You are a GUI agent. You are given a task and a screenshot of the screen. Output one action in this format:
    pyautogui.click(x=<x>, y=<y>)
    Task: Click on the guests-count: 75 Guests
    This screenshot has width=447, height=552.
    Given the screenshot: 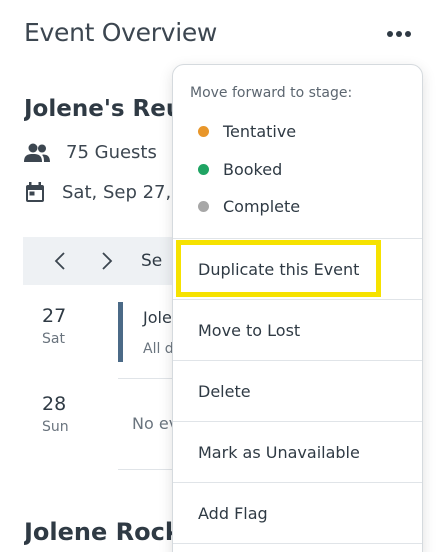 What is the action you would take?
    pyautogui.click(x=111, y=152)
    